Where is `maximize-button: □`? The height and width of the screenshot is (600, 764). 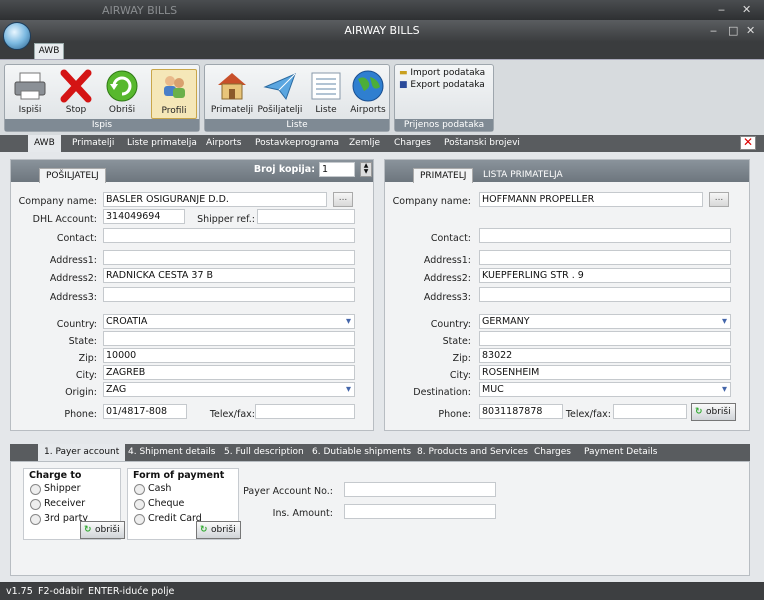 maximize-button: □ is located at coordinates (733, 30).